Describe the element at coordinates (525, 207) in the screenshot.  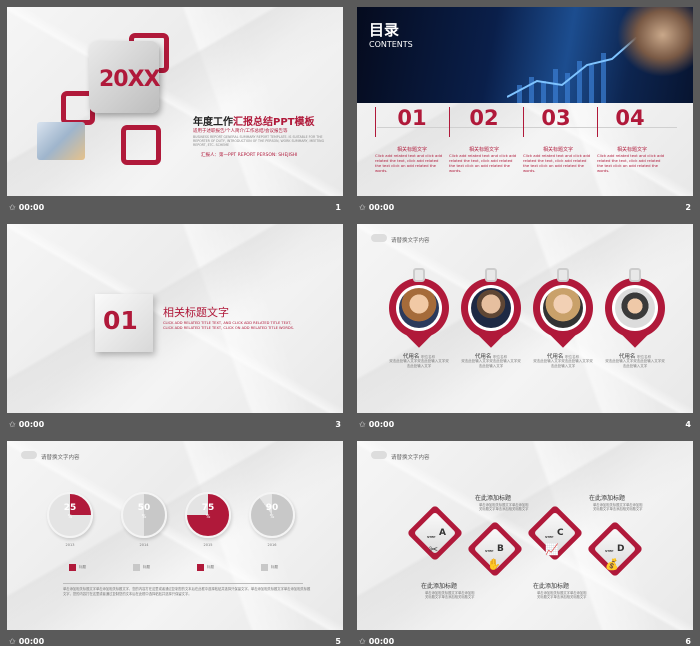
I see `slide-2-bar: ✩ 00:00 2` at that location.